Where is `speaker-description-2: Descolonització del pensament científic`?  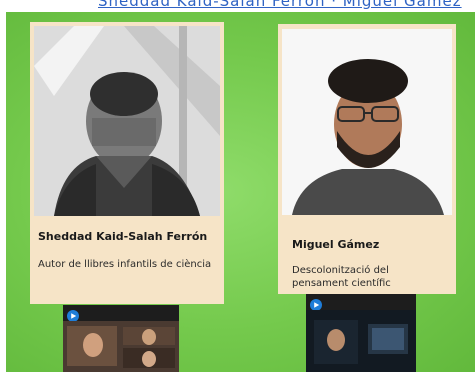 speaker-description-2: Descolonització del pensament científic is located at coordinates (341, 277).